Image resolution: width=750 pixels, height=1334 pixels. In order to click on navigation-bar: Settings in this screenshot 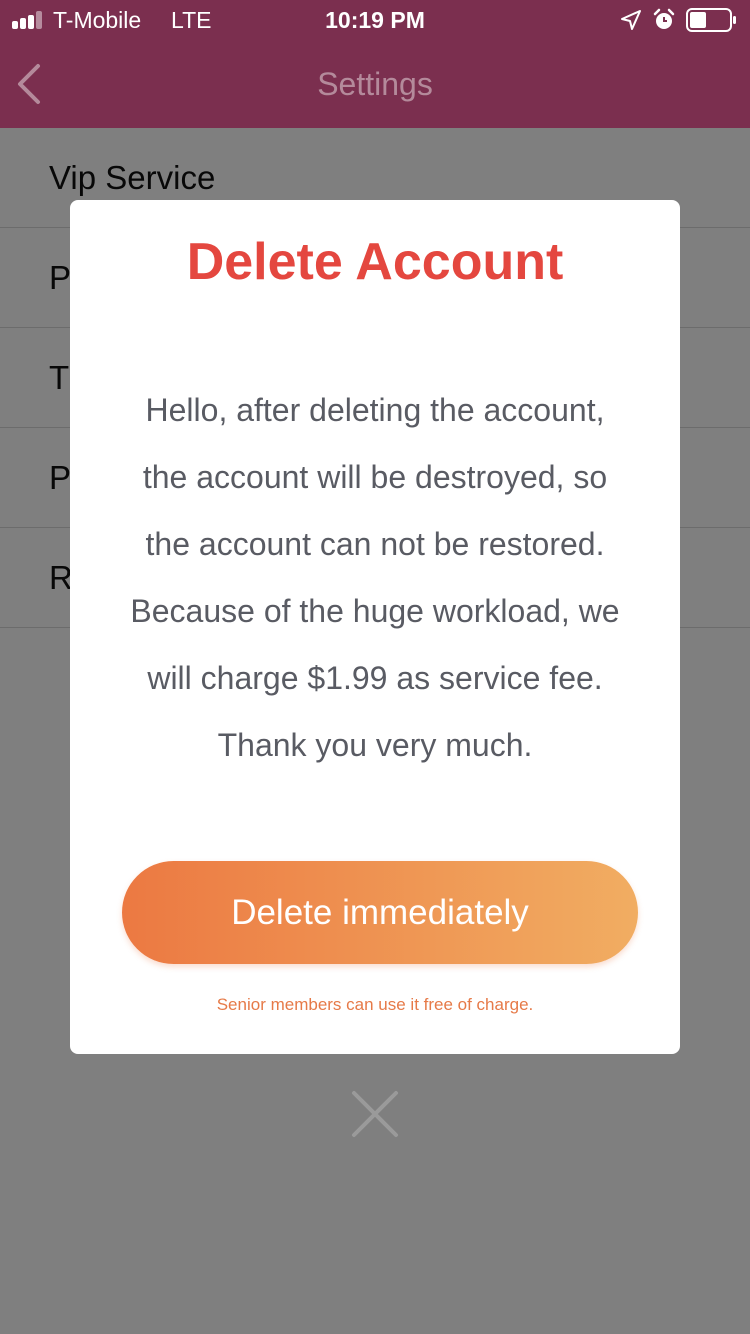, I will do `click(375, 84)`.